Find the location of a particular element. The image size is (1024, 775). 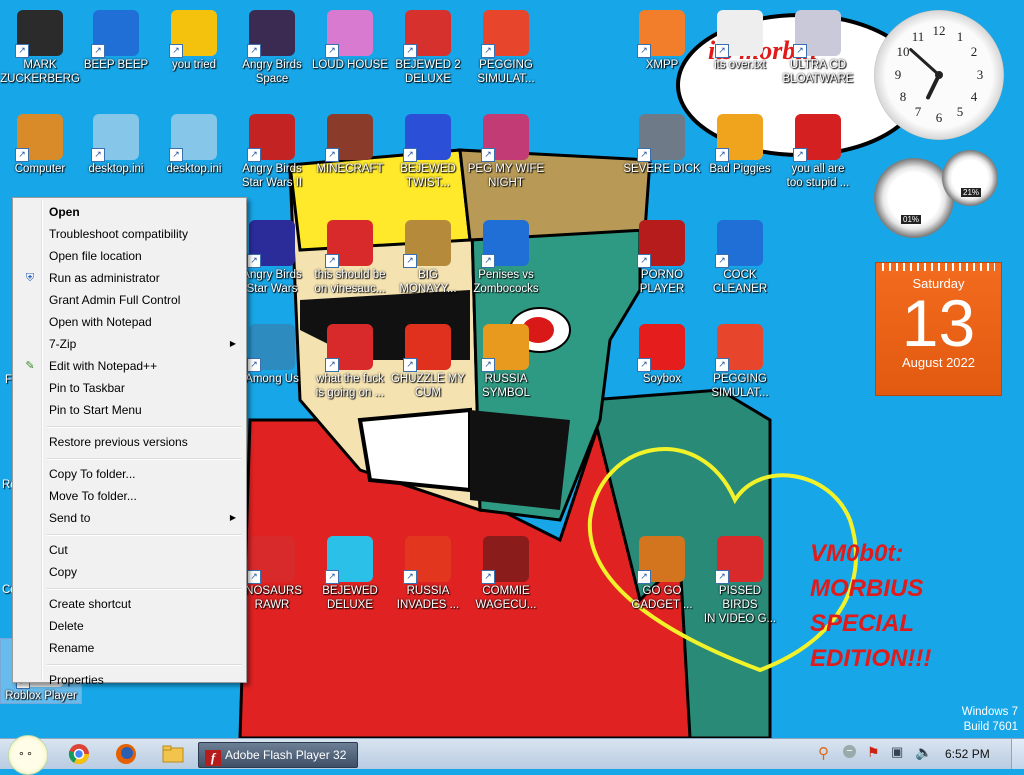

desktop-icon-label: Soybox is located at coordinates (662, 379).